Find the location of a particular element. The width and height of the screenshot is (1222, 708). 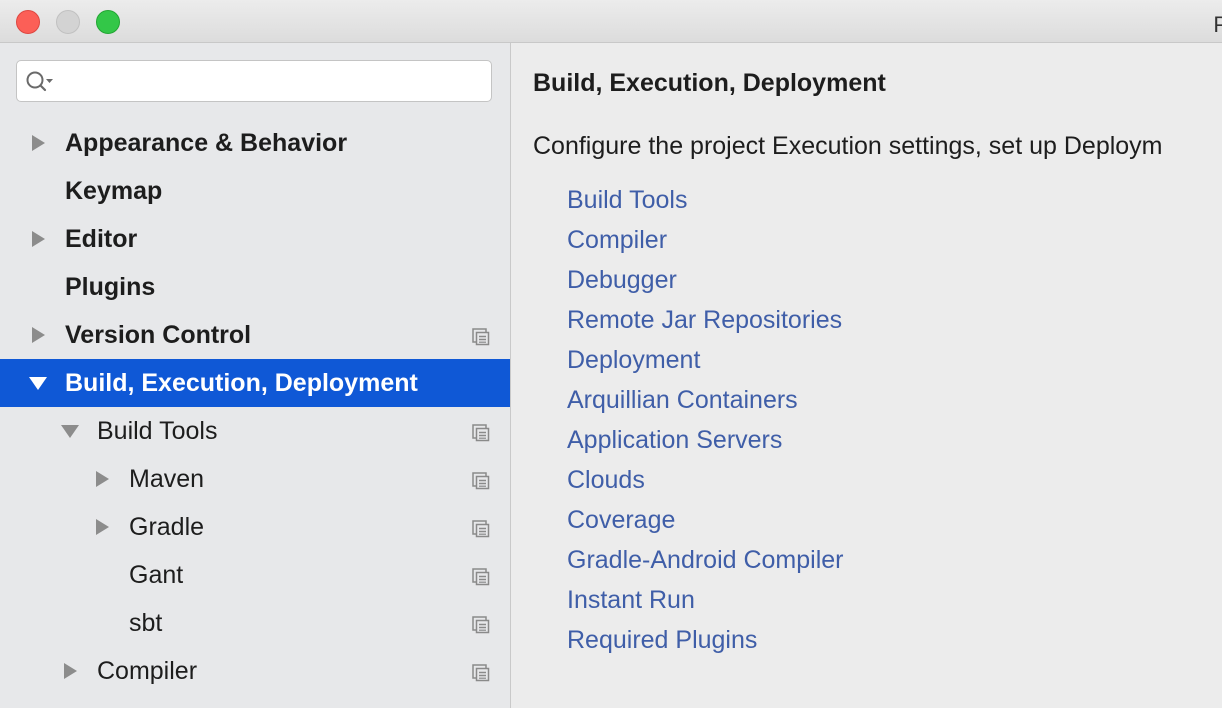

sidebar-item-plugins: Plugins is located at coordinates (255, 287).